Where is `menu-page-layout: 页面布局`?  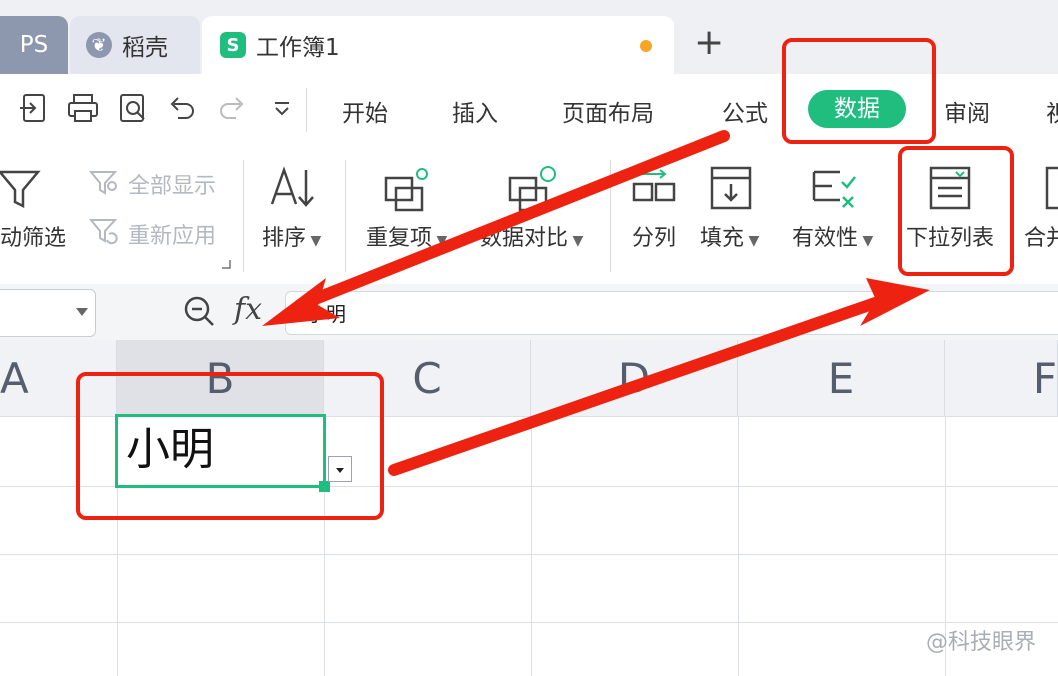 menu-page-layout: 页面布局 is located at coordinates (608, 111).